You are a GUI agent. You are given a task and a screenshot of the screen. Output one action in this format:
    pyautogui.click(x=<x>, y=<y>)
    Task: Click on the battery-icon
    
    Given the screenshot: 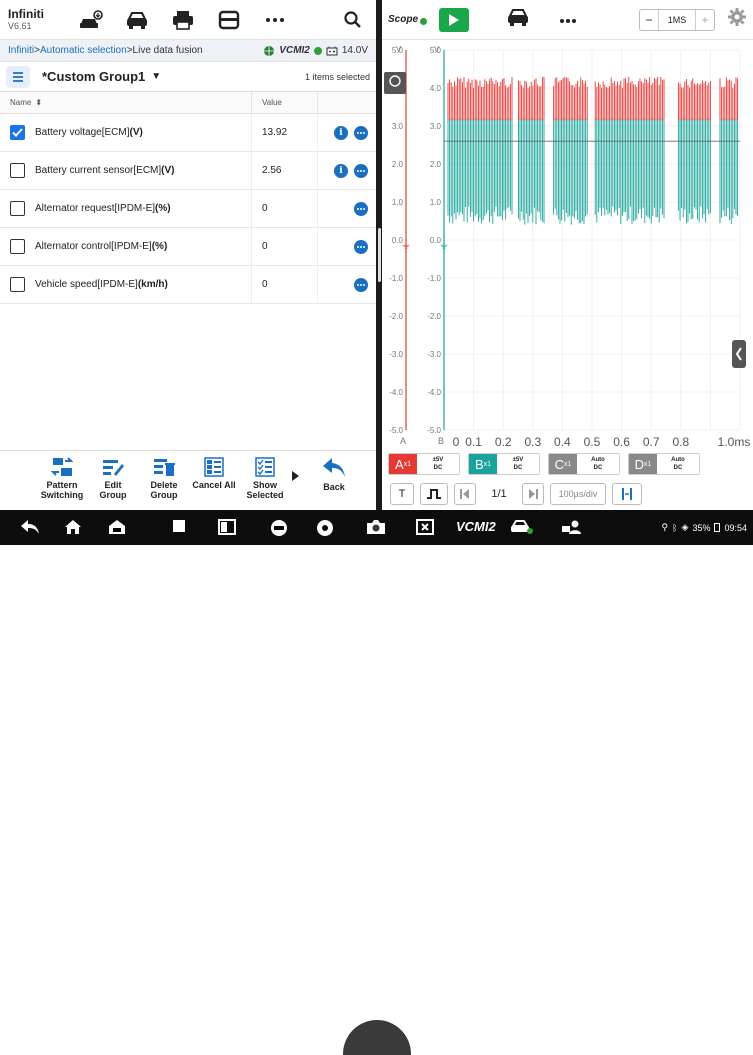 What is the action you would take?
    pyautogui.click(x=332, y=50)
    